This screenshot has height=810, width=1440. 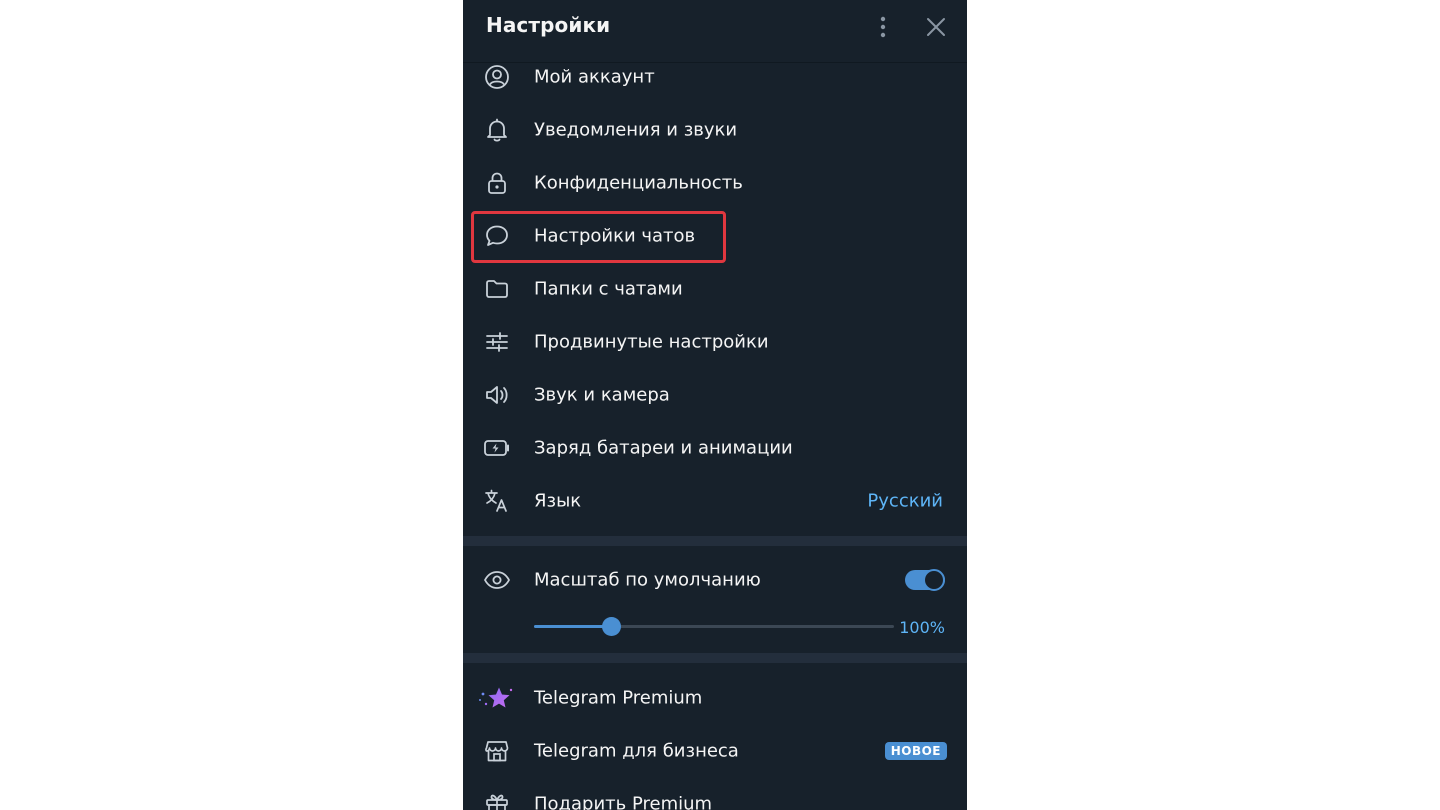 I want to click on menu-item-chat-settings: Настройки чатов, so click(x=715, y=235).